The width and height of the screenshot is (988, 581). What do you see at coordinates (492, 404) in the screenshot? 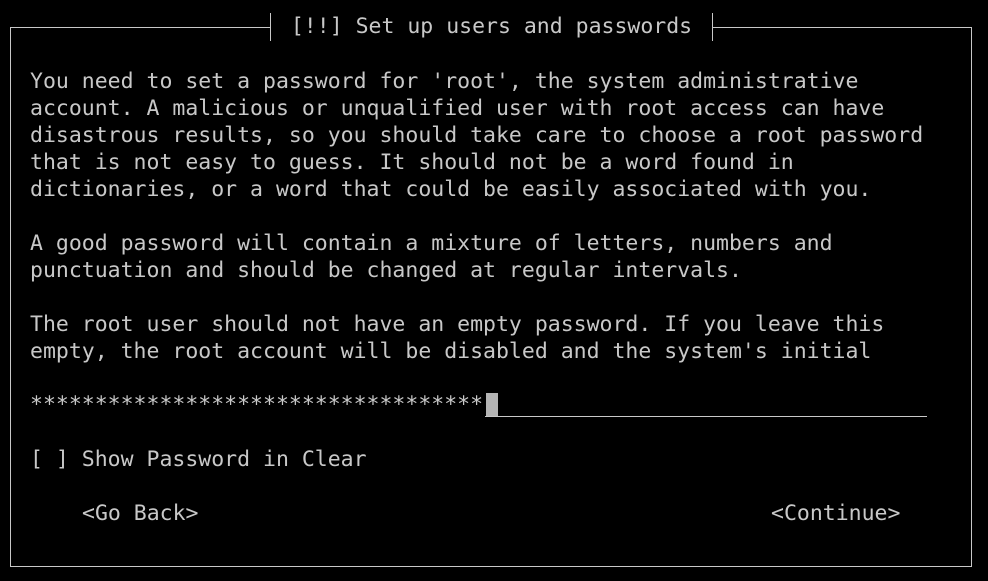
I see `text-cursor` at bounding box center [492, 404].